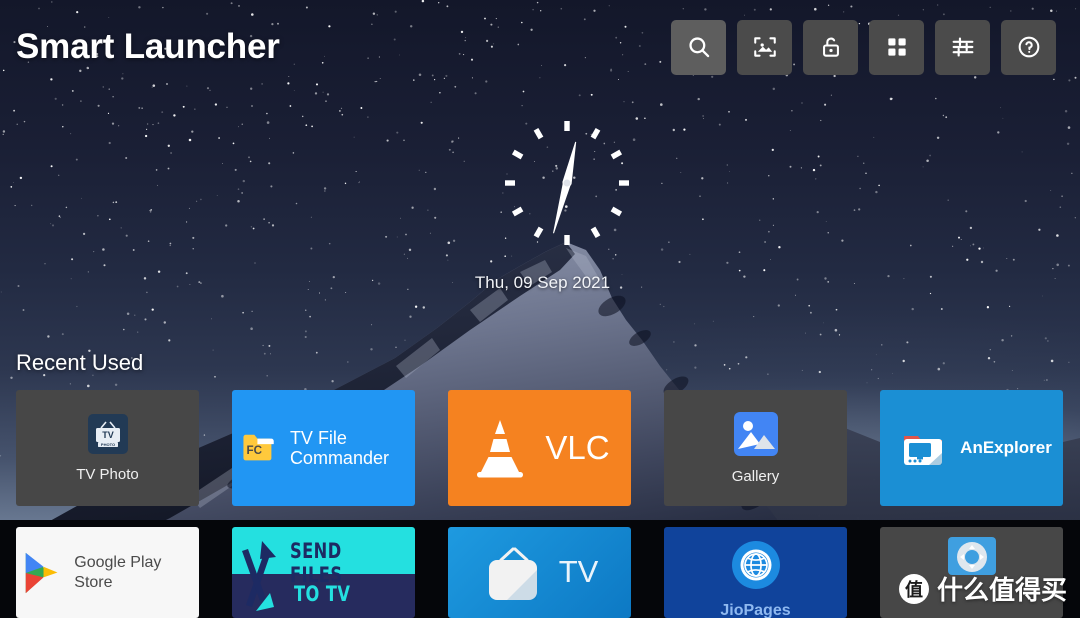 This screenshot has height=618, width=1080. I want to click on lock-icon, so click(830, 47).